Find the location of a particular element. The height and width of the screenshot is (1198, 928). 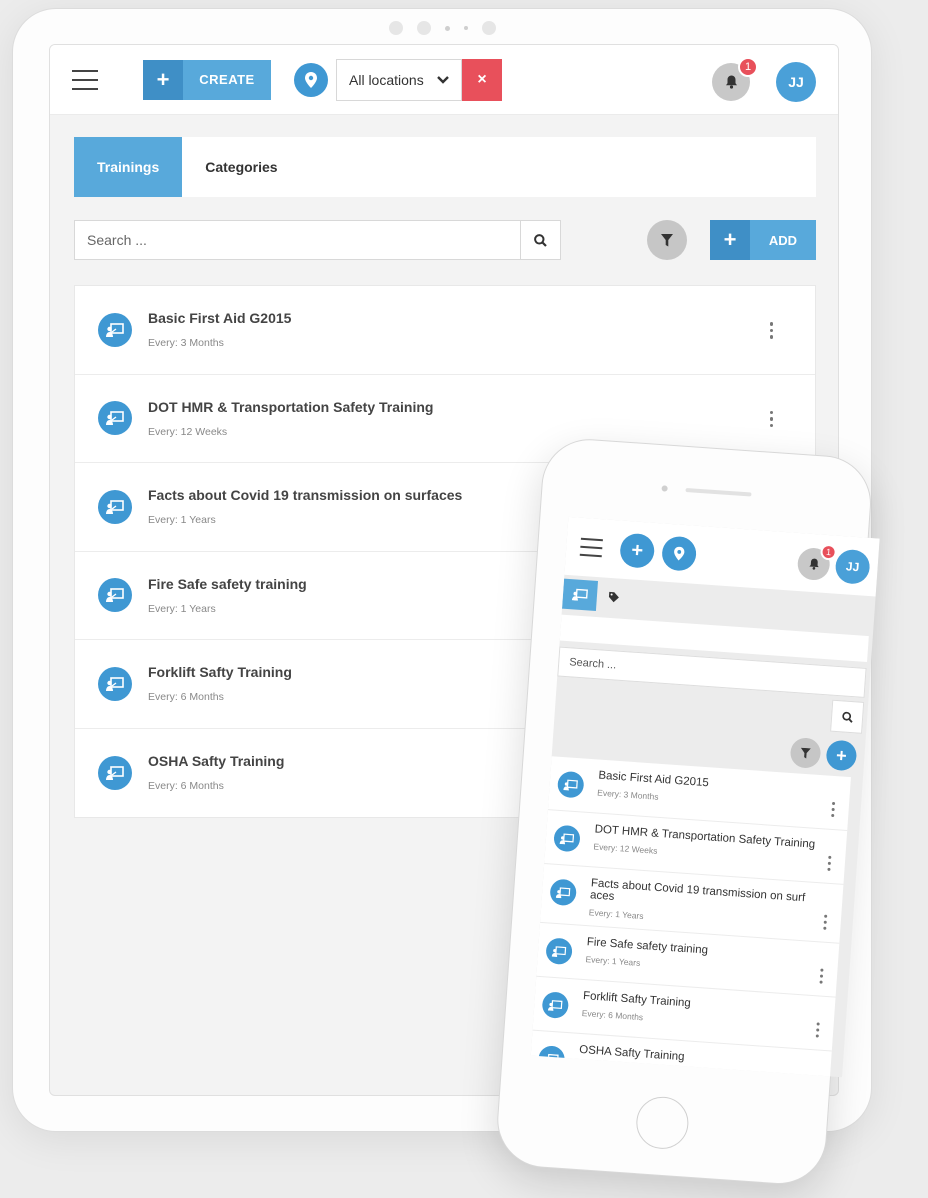

phone-camera is located at coordinates (707, 491).